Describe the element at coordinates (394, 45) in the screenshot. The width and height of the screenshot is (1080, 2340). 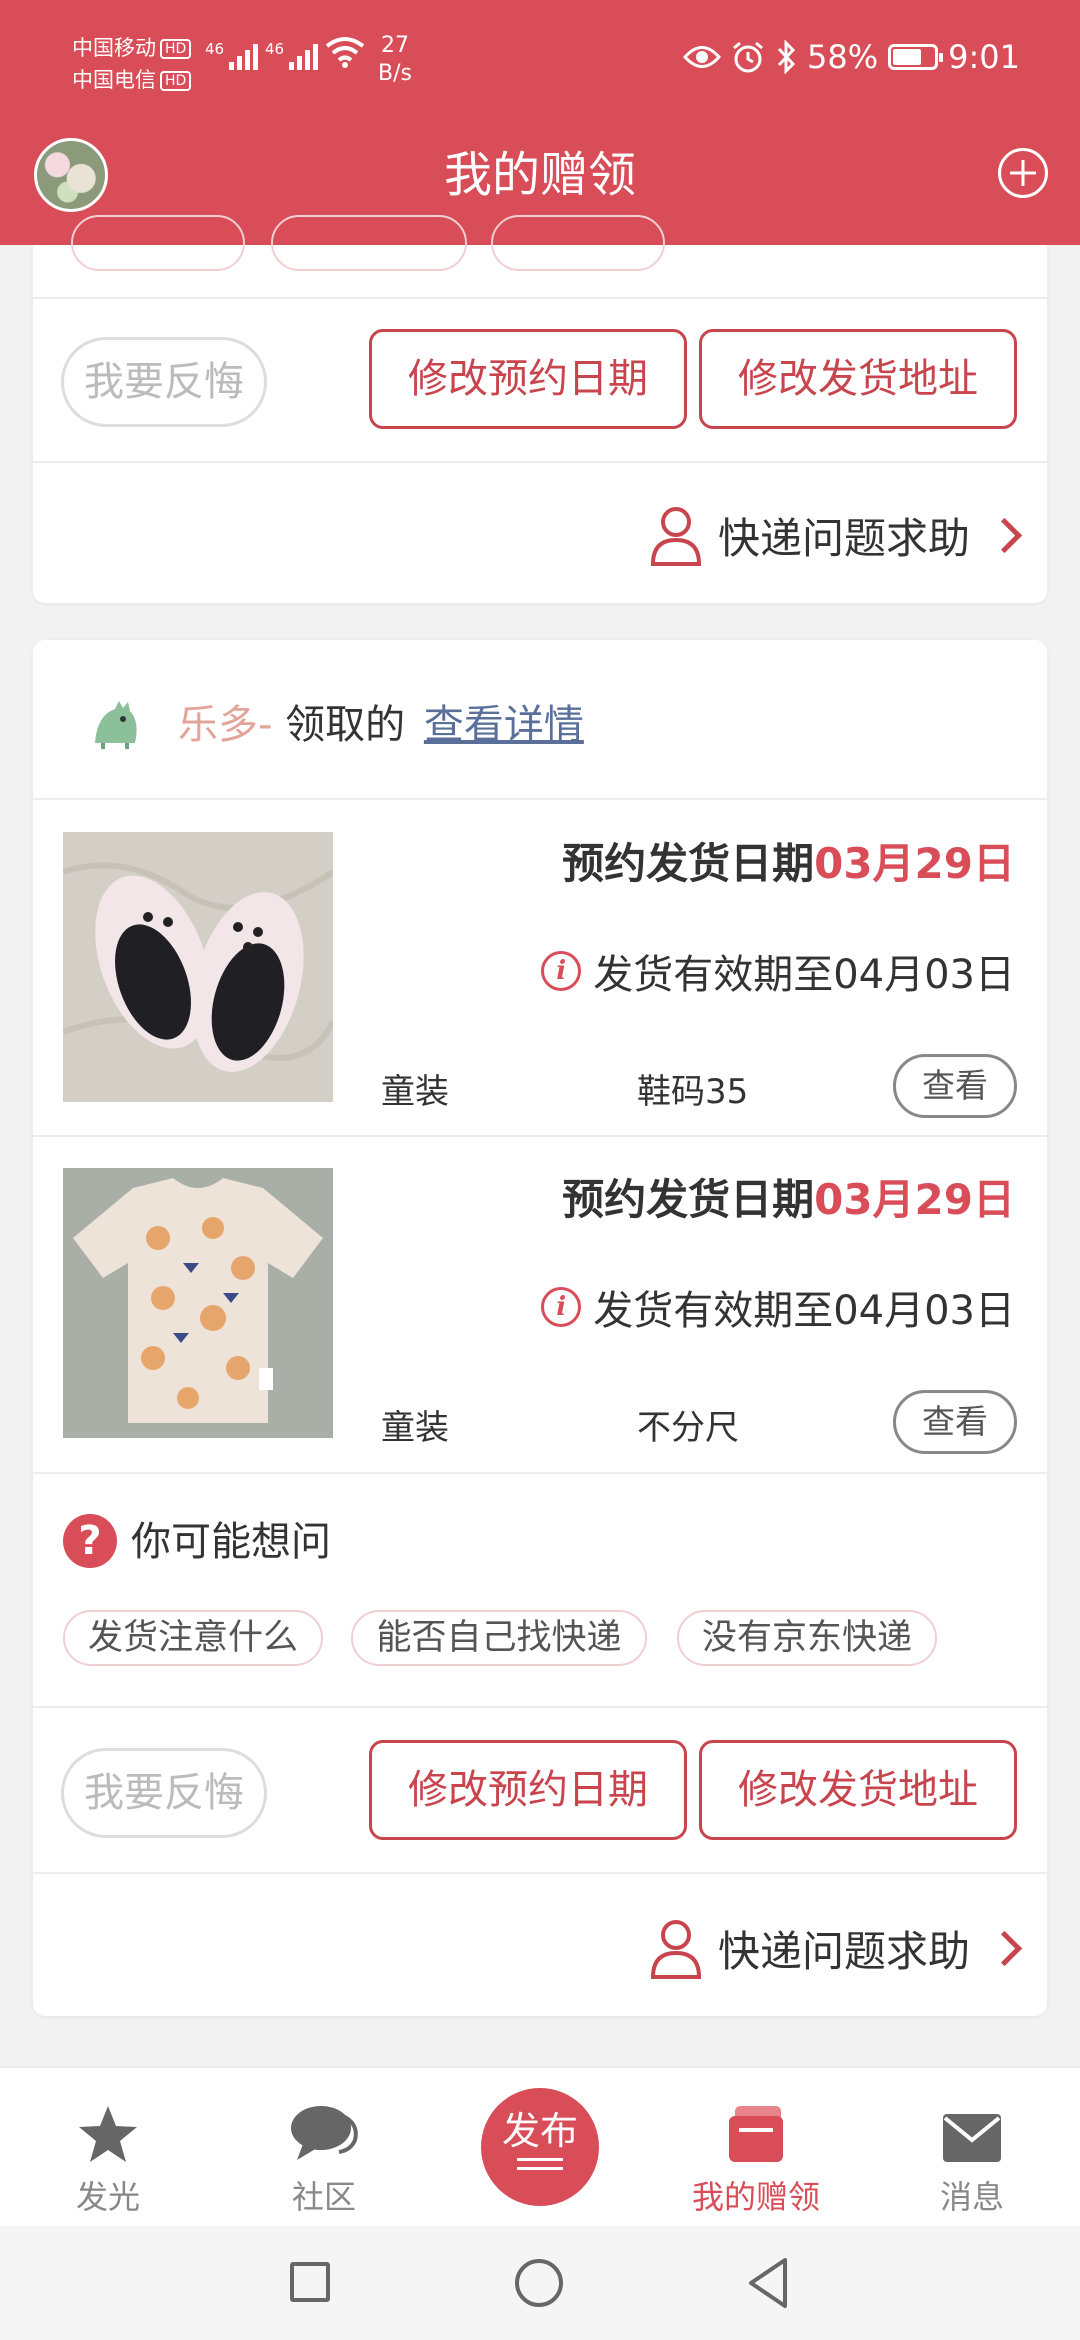
I see `speed-value: 27` at that location.